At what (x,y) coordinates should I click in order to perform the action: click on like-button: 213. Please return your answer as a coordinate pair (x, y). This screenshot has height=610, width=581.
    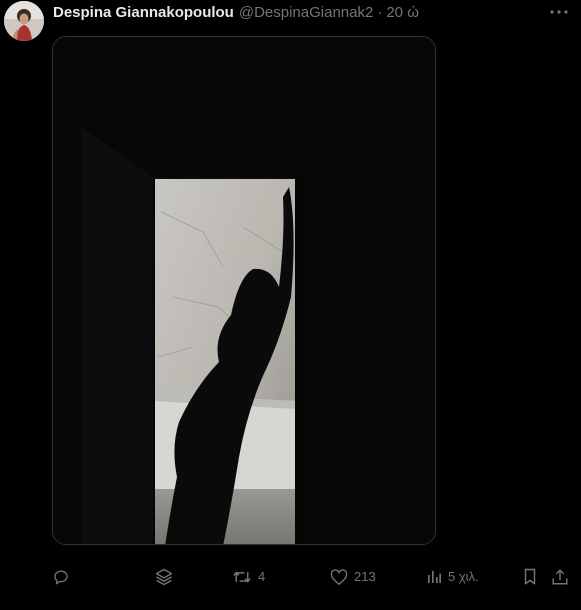
    Looking at the image, I should click on (353, 577).